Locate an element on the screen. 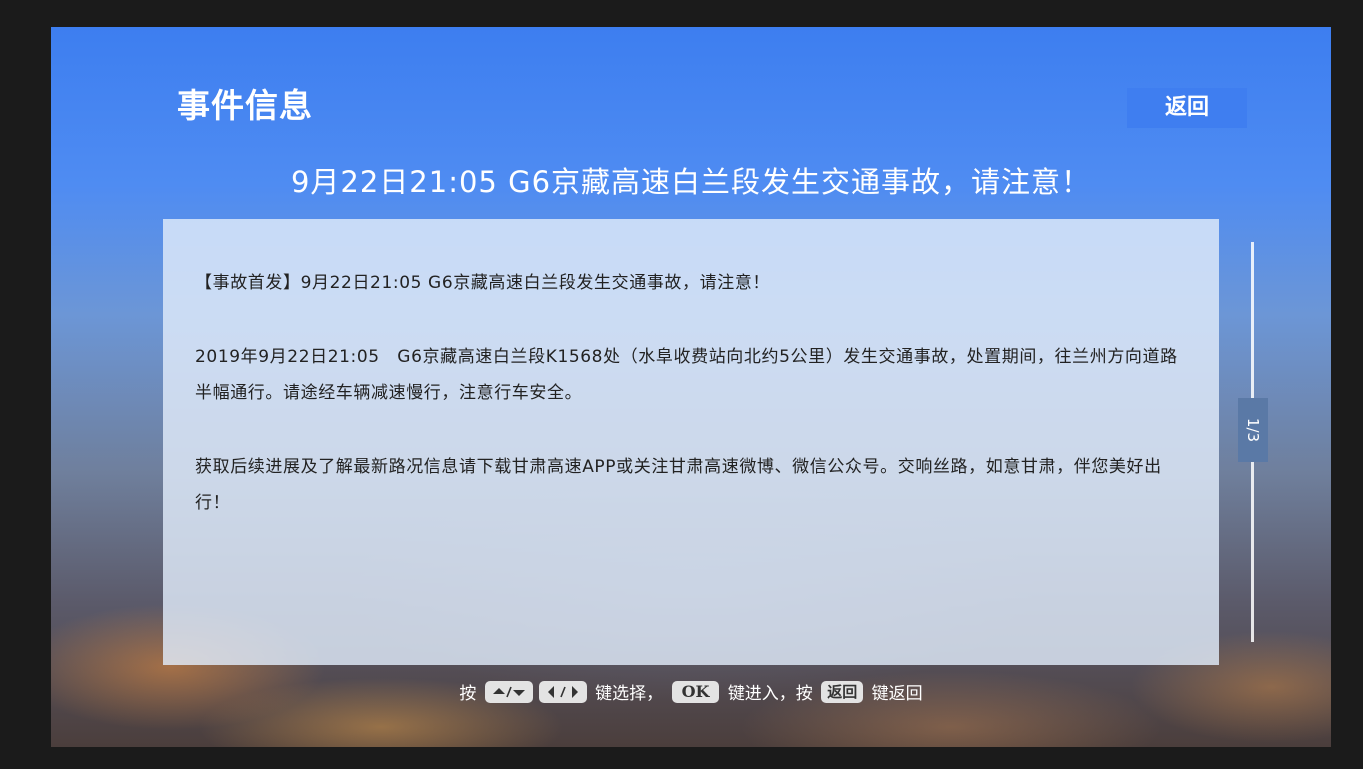 This screenshot has height=769, width=1363. hint-press-text: 按 is located at coordinates (468, 694).